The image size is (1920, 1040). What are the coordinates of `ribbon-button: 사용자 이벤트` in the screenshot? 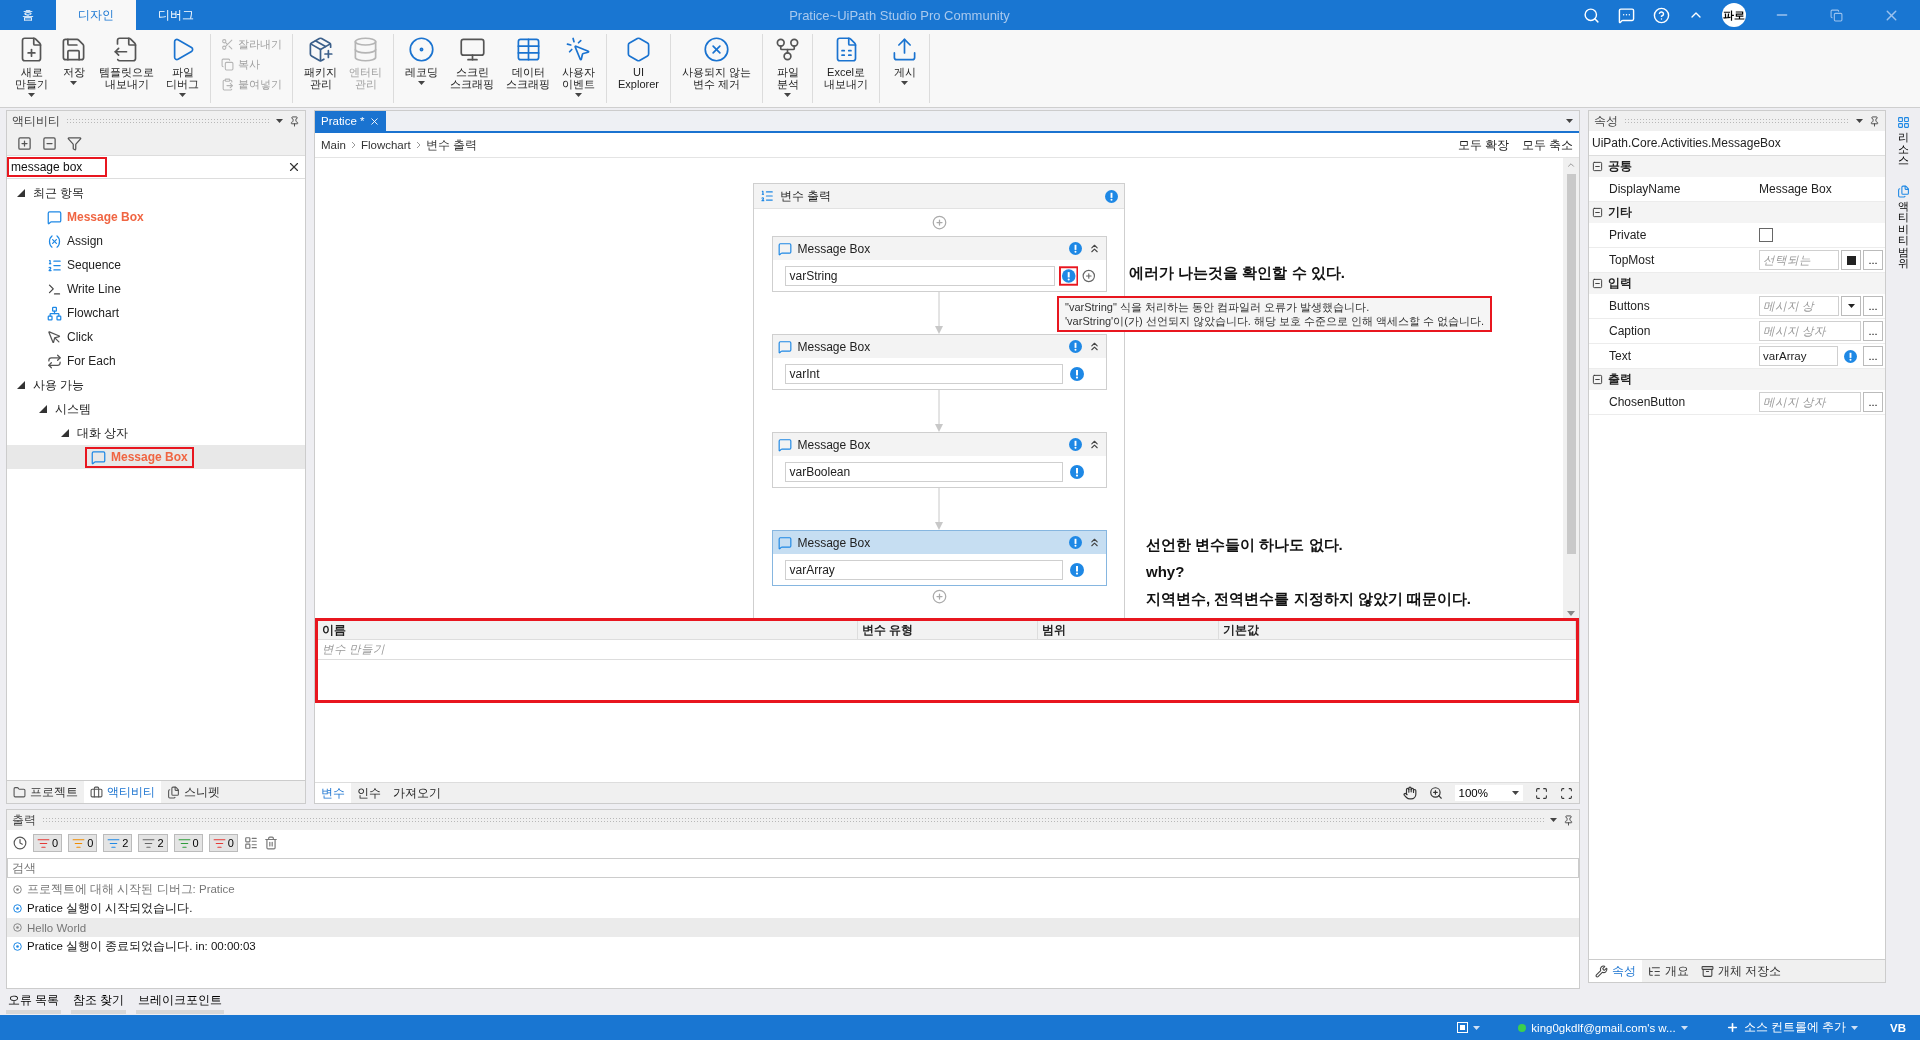 It's located at (578, 68).